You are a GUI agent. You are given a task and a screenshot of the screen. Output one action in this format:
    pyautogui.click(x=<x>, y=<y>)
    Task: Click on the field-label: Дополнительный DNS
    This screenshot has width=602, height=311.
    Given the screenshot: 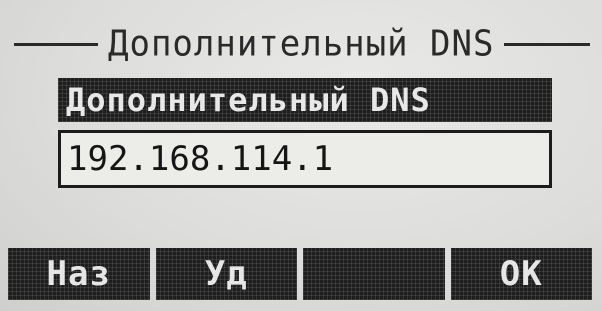 What is the action you would take?
    pyautogui.click(x=305, y=100)
    